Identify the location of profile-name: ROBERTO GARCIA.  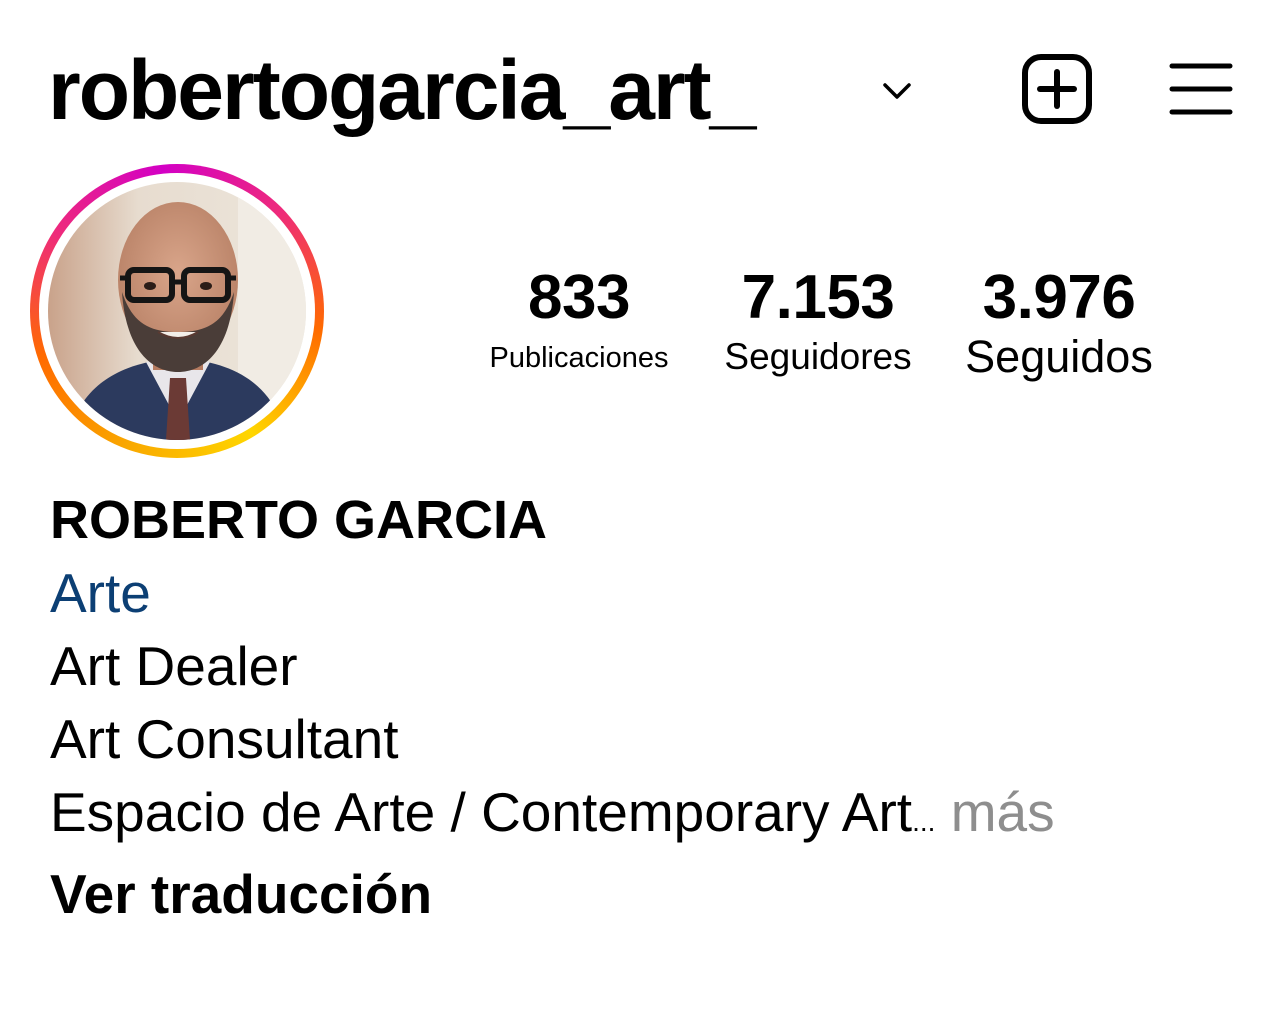
(299, 520).